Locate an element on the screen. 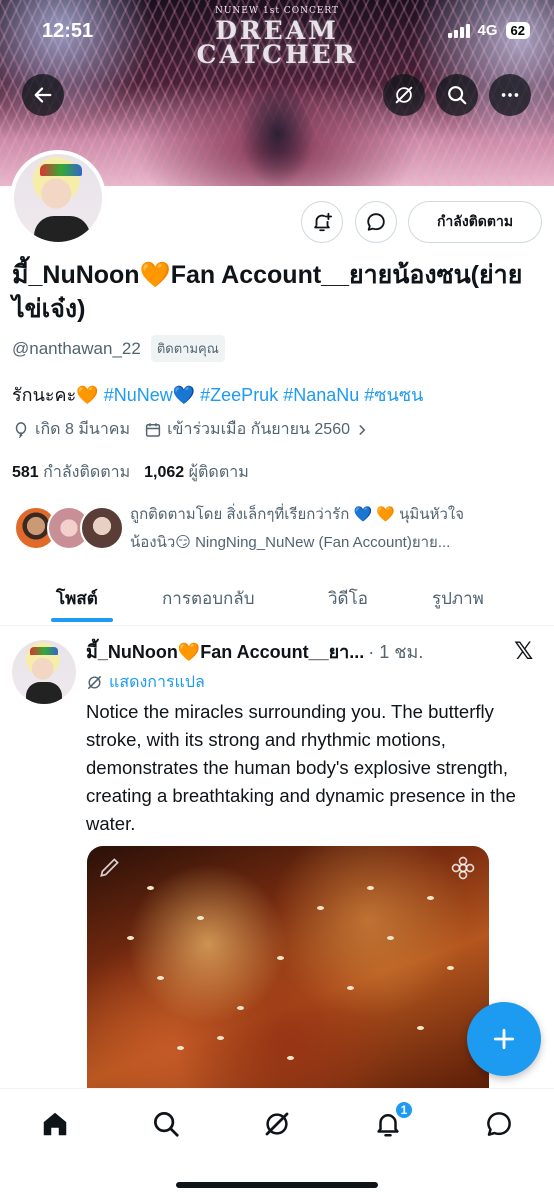 The height and width of the screenshot is (1200, 554). handle-row: @nanthawan_22 ติดตามคุณ is located at coordinates (118, 348).